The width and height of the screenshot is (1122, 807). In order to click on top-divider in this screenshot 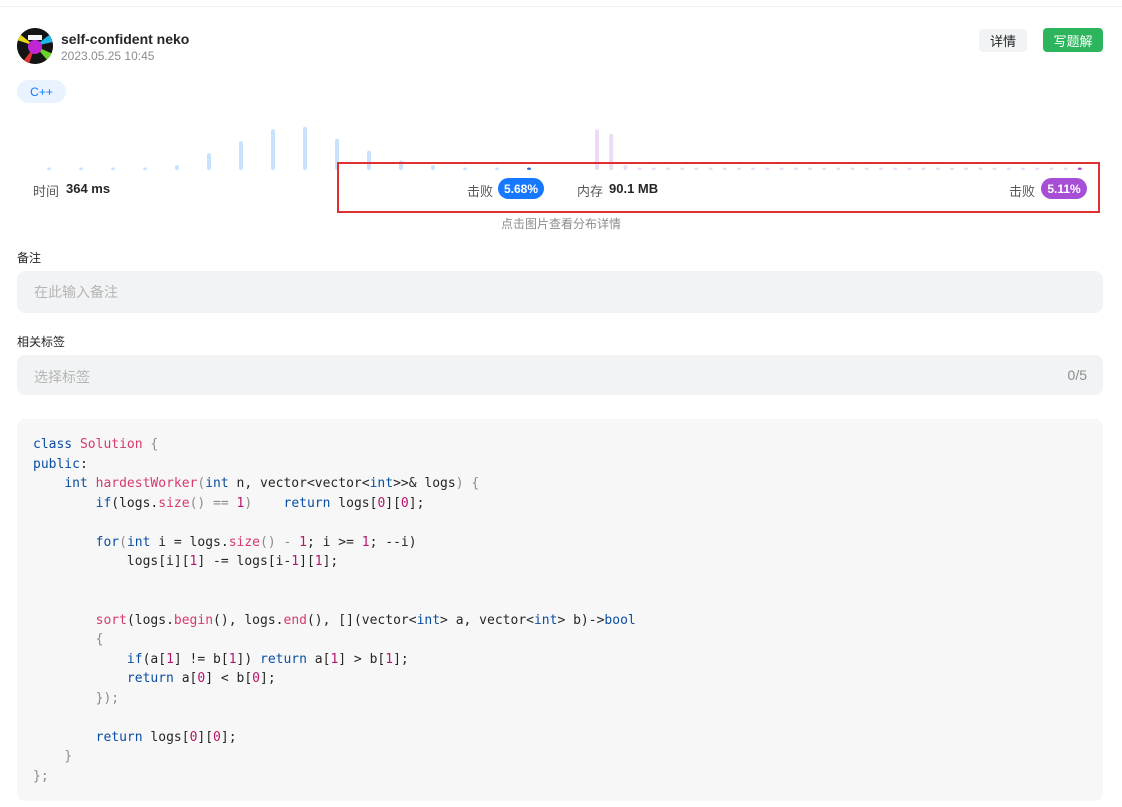, I will do `click(561, 6)`.